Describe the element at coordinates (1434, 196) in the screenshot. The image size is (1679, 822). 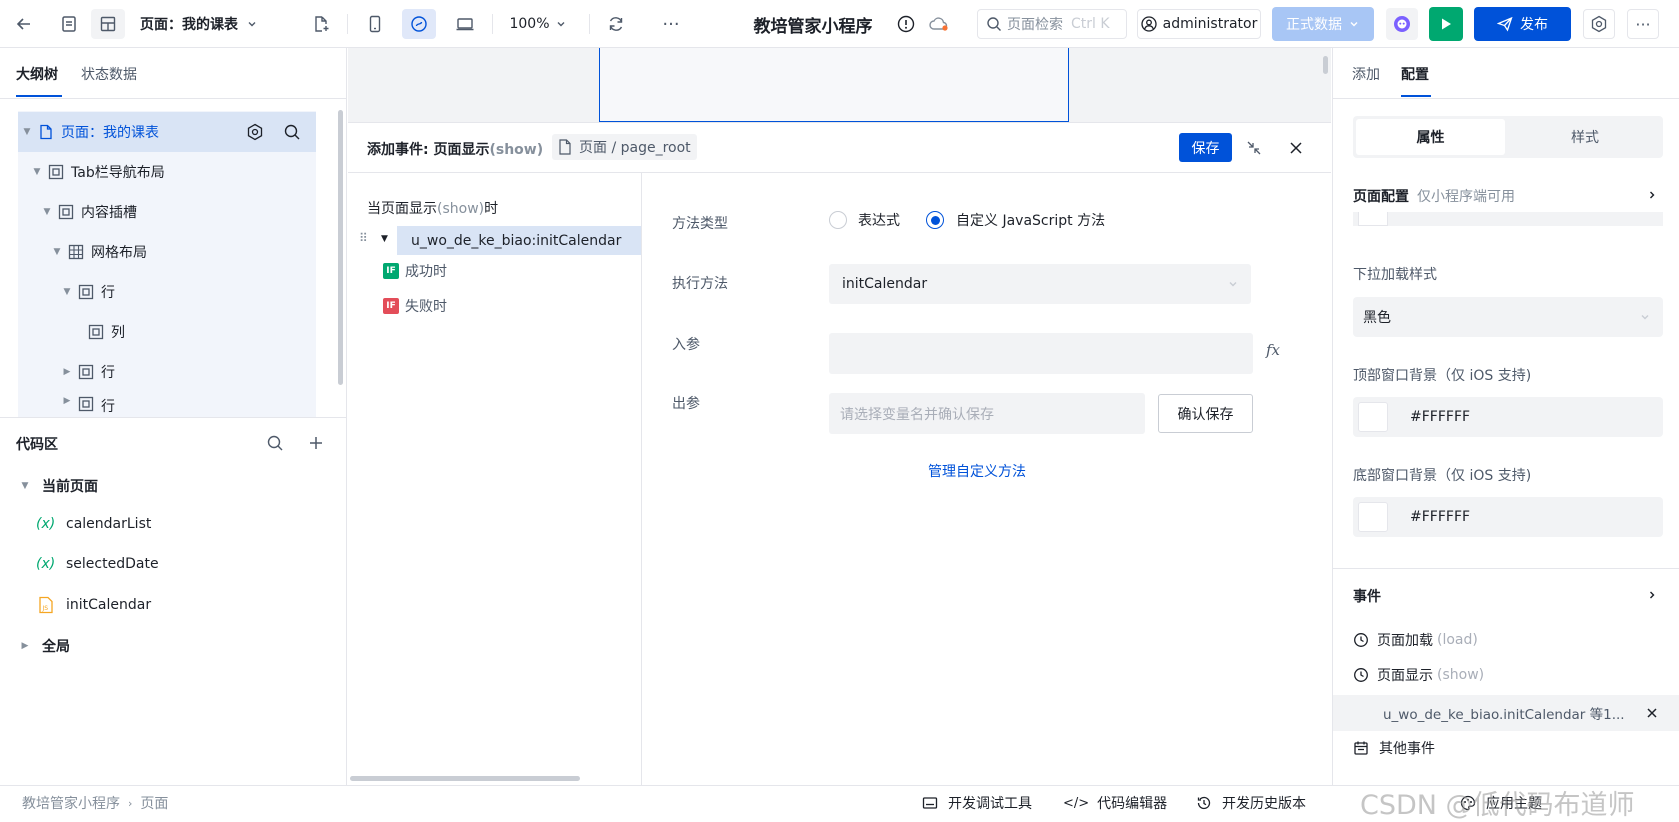
I see `page-config-header: 页面配置 仅小程序端可用` at that location.